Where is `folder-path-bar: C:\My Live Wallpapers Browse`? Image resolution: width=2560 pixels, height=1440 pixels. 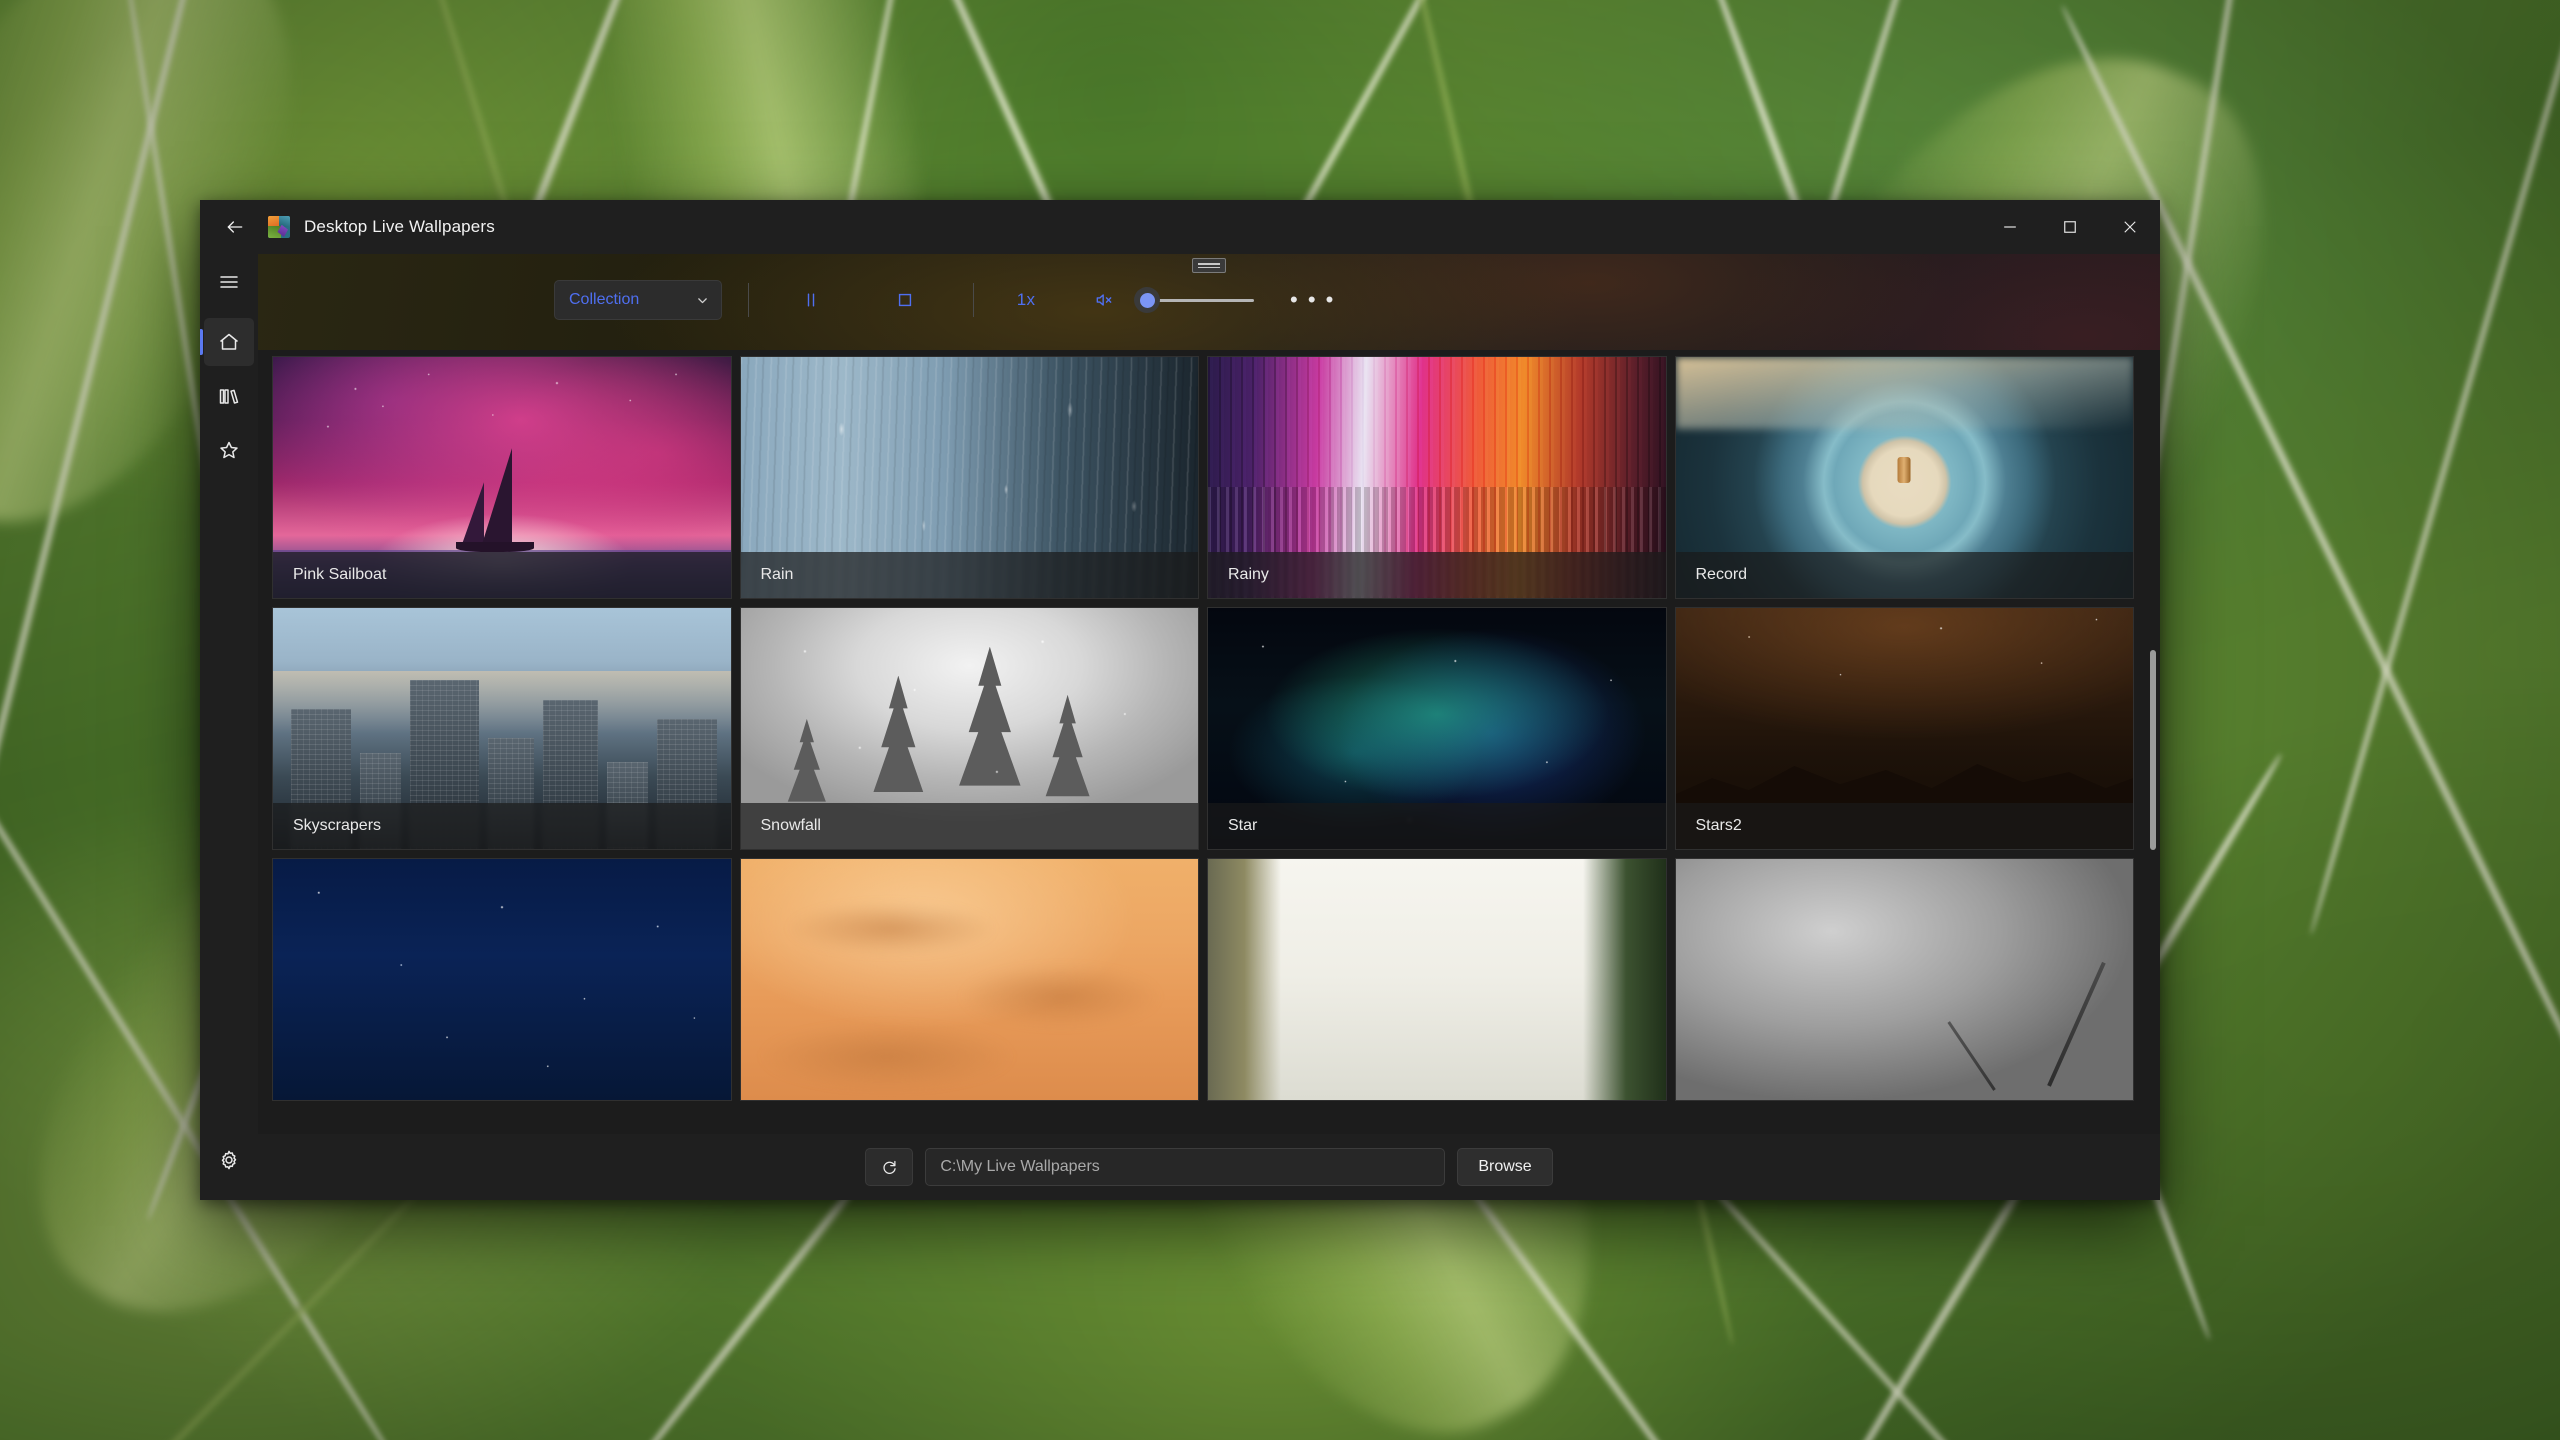
folder-path-bar: C:\My Live Wallpapers Browse is located at coordinates (1209, 1167).